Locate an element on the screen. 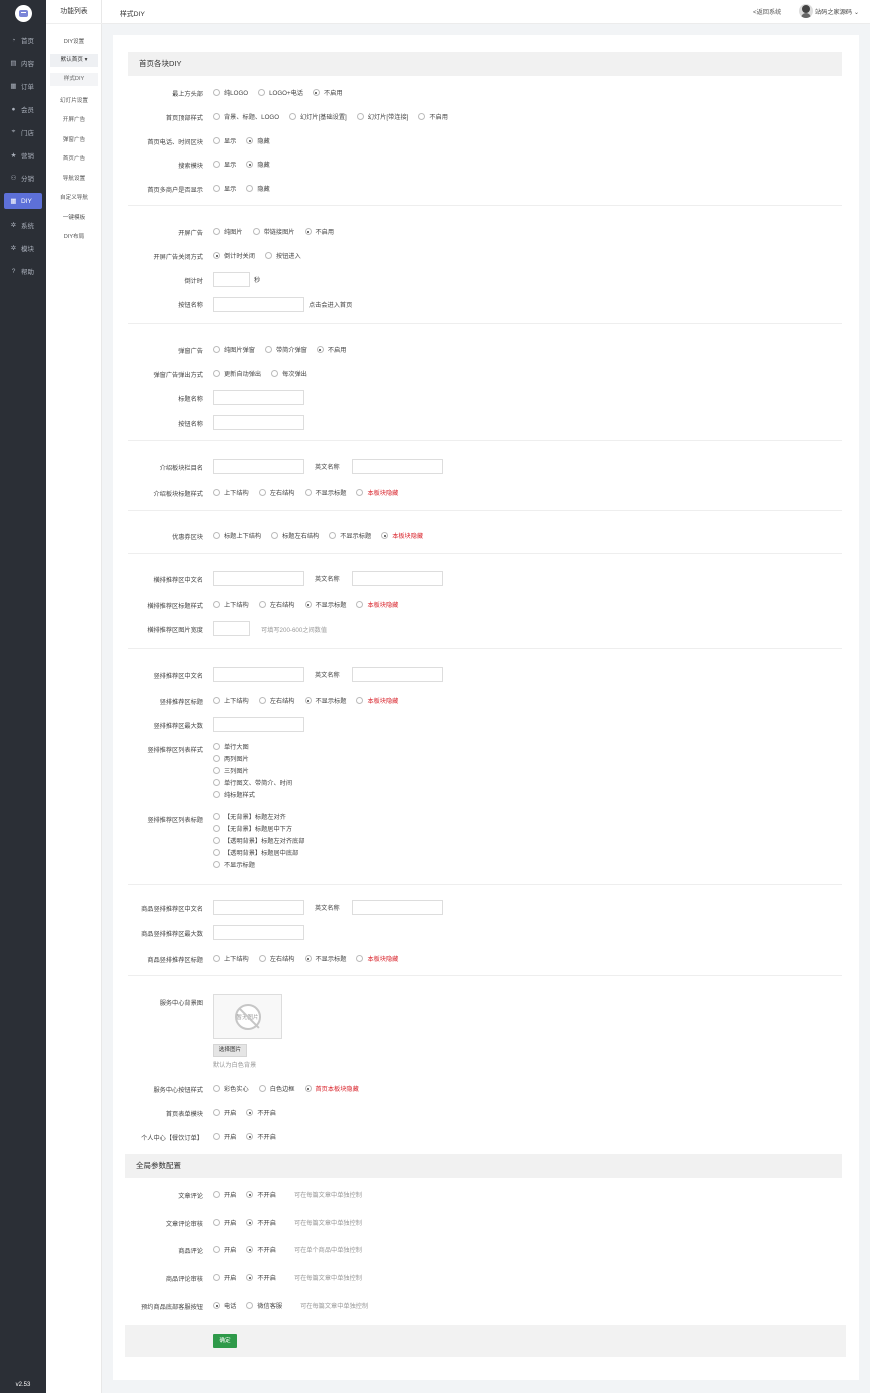  submit-button: 确定 is located at coordinates (225, 1341).